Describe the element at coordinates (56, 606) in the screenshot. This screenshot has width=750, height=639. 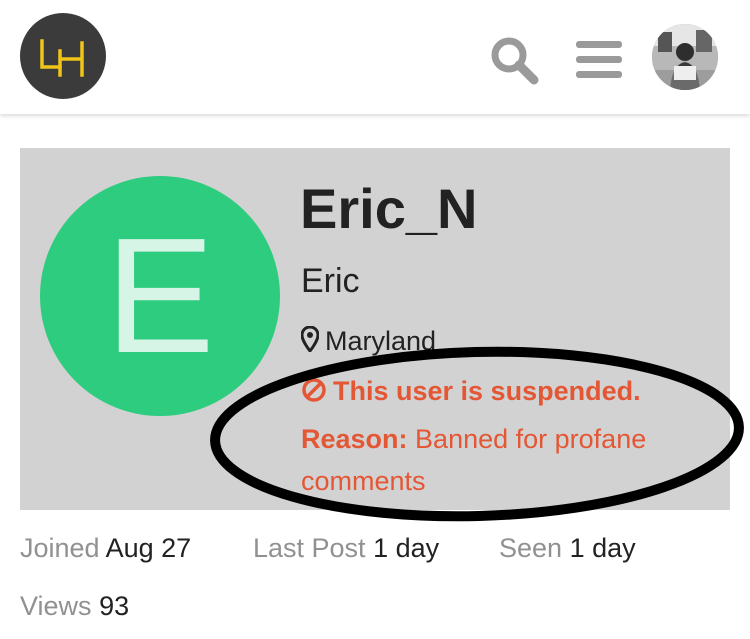
I see `views-label: Views` at that location.